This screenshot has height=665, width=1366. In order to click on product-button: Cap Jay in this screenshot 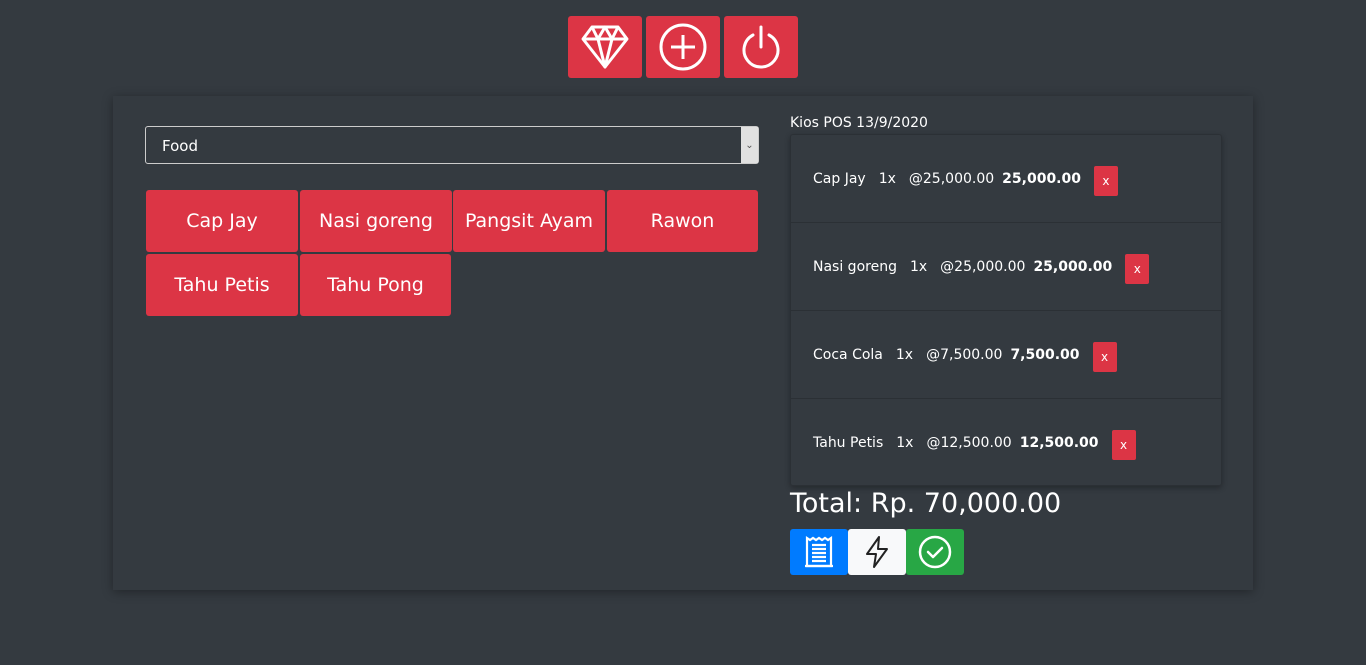, I will do `click(222, 221)`.